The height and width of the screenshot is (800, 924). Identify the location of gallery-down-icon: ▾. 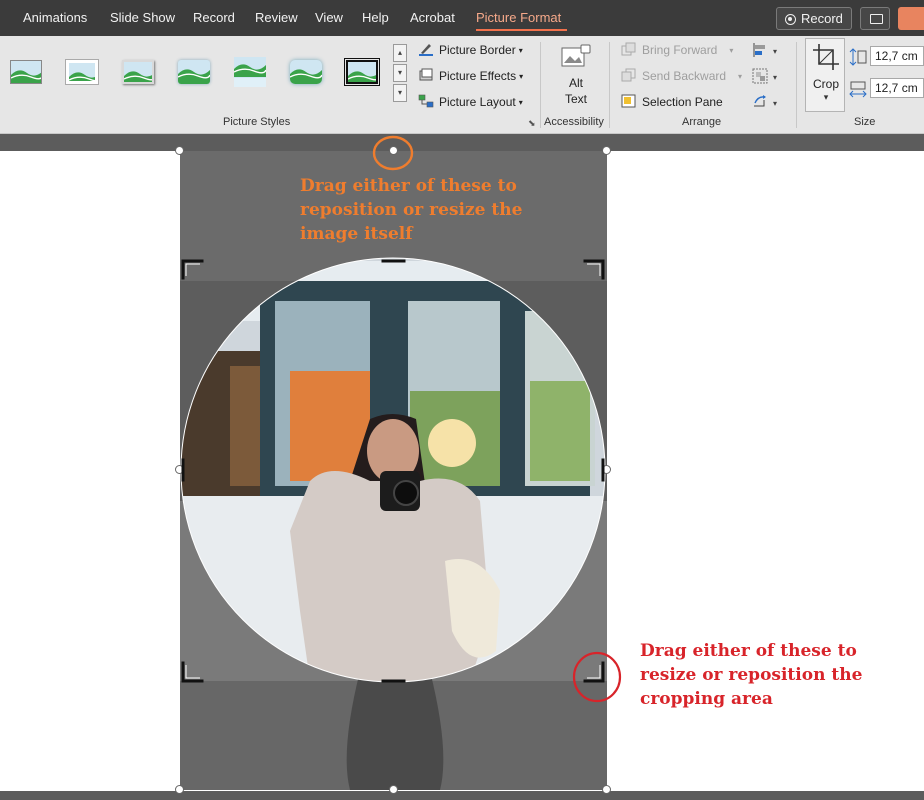
(400, 73).